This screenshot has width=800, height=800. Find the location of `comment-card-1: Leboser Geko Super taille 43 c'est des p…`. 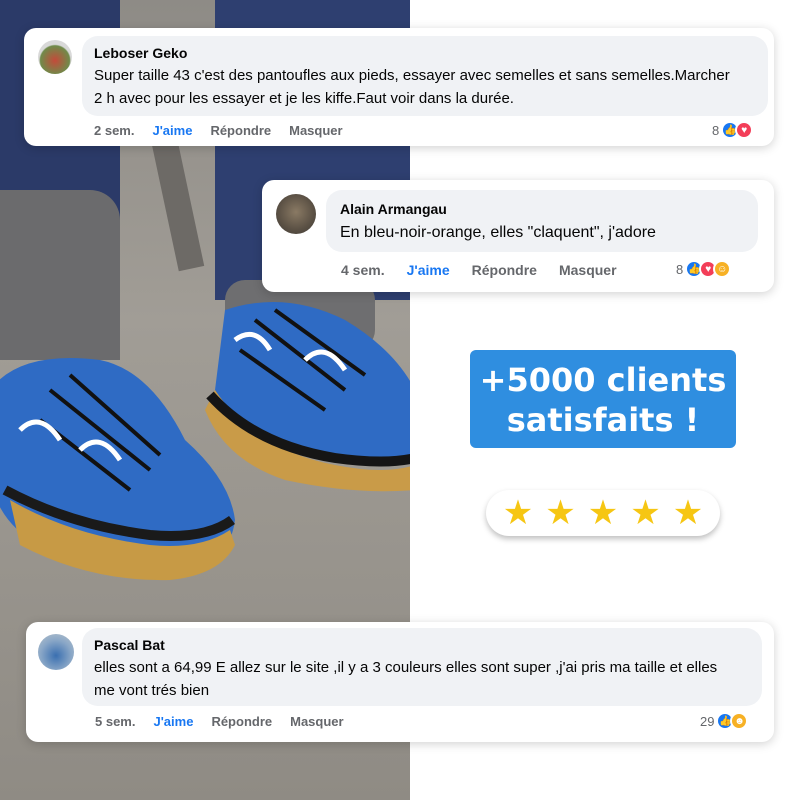

comment-card-1: Leboser Geko Super taille 43 c'est des p… is located at coordinates (399, 87).